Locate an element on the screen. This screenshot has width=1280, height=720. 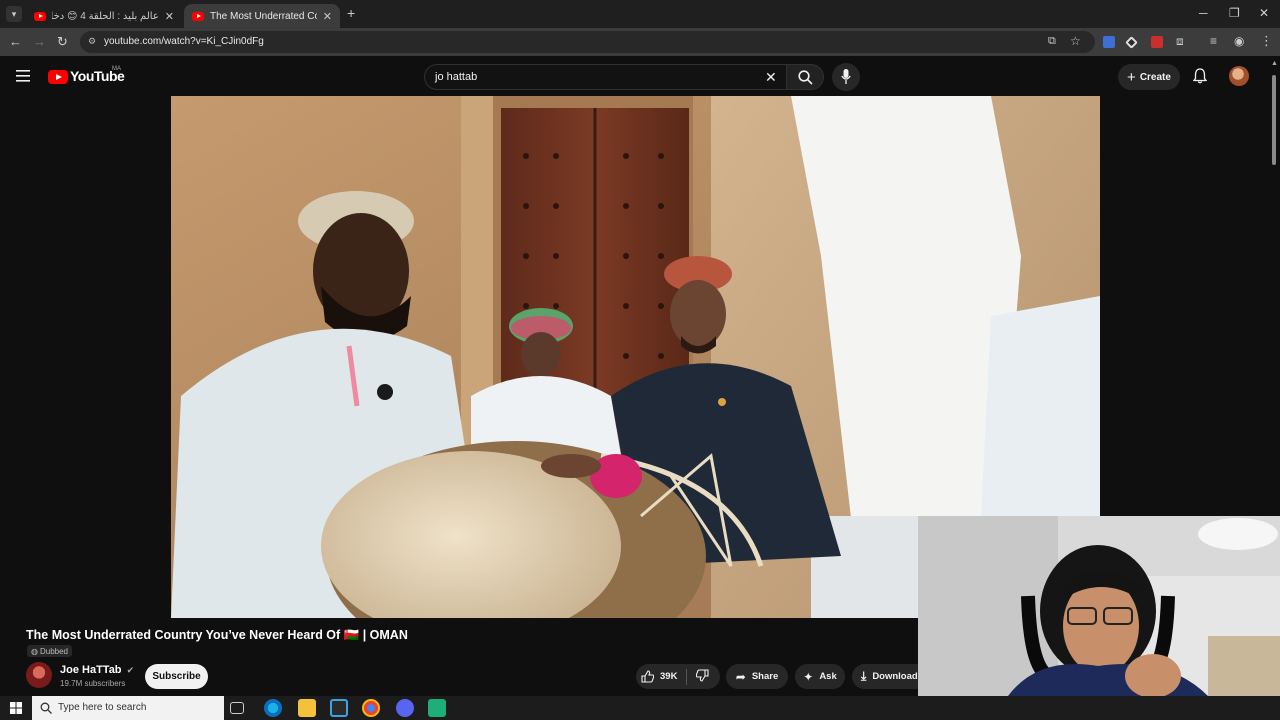
bookmark-star-icon: ☆ is located at coordinates (1075, 41).